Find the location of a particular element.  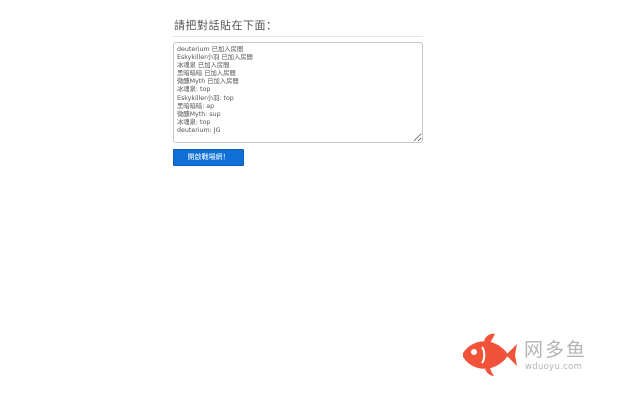

title-divider is located at coordinates (298, 36).